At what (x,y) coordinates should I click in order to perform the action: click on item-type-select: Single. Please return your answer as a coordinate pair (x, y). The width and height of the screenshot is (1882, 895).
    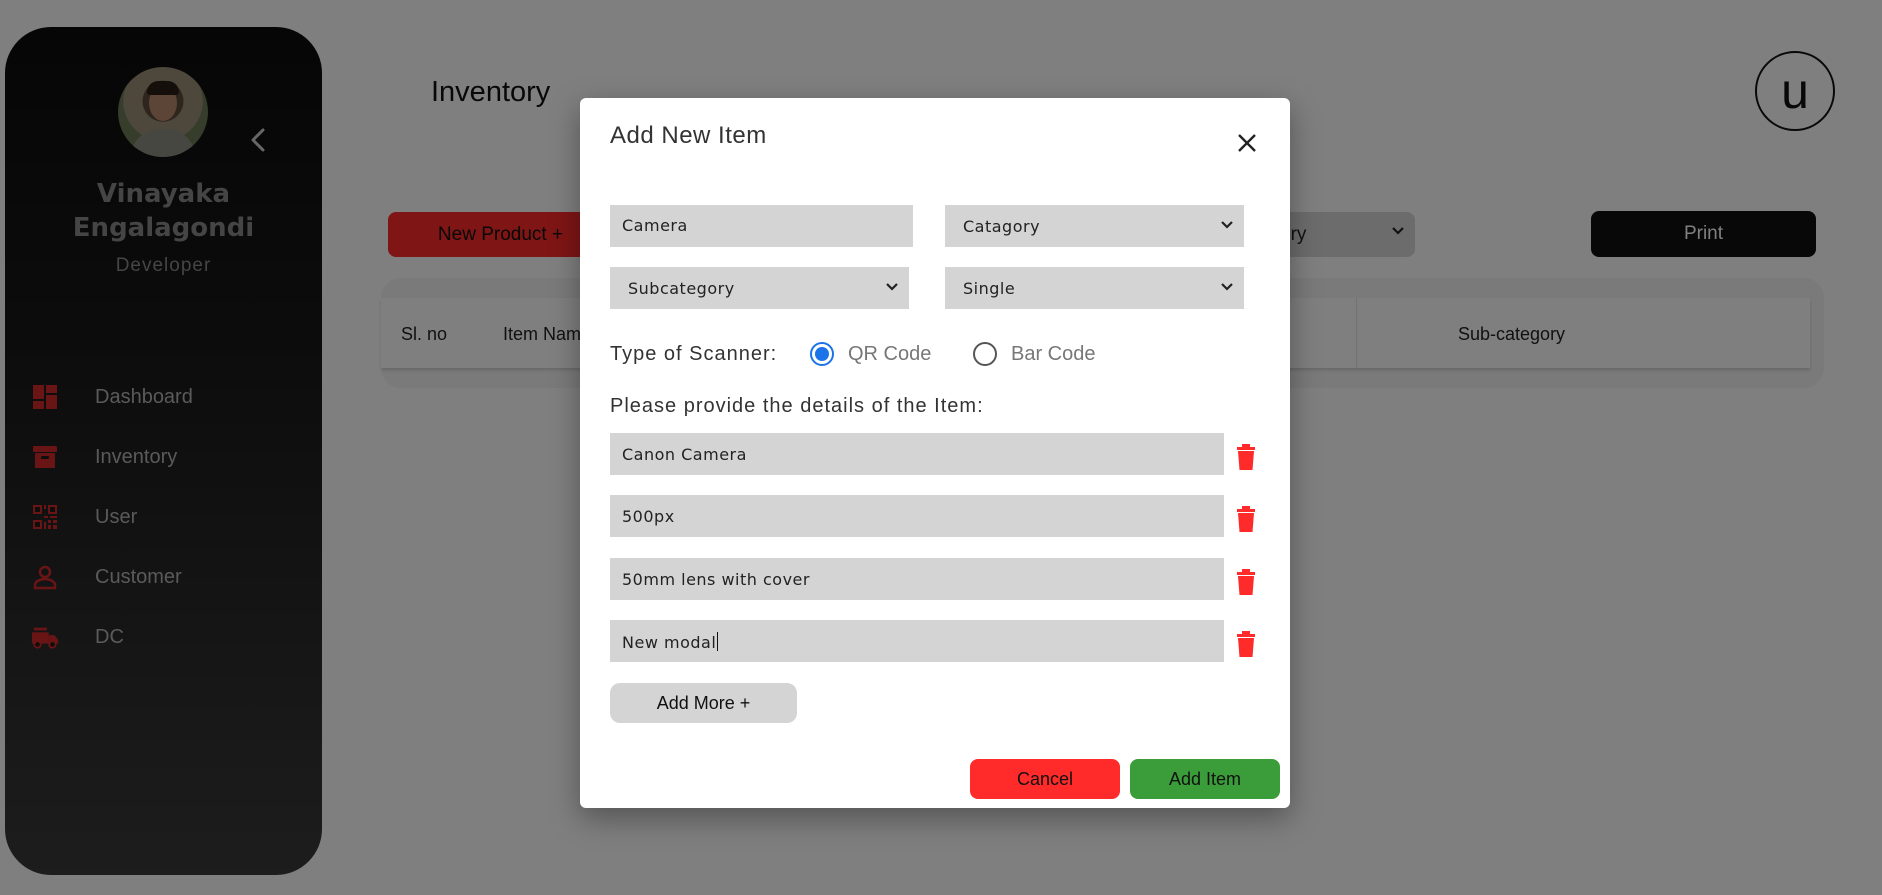
    Looking at the image, I should click on (1094, 288).